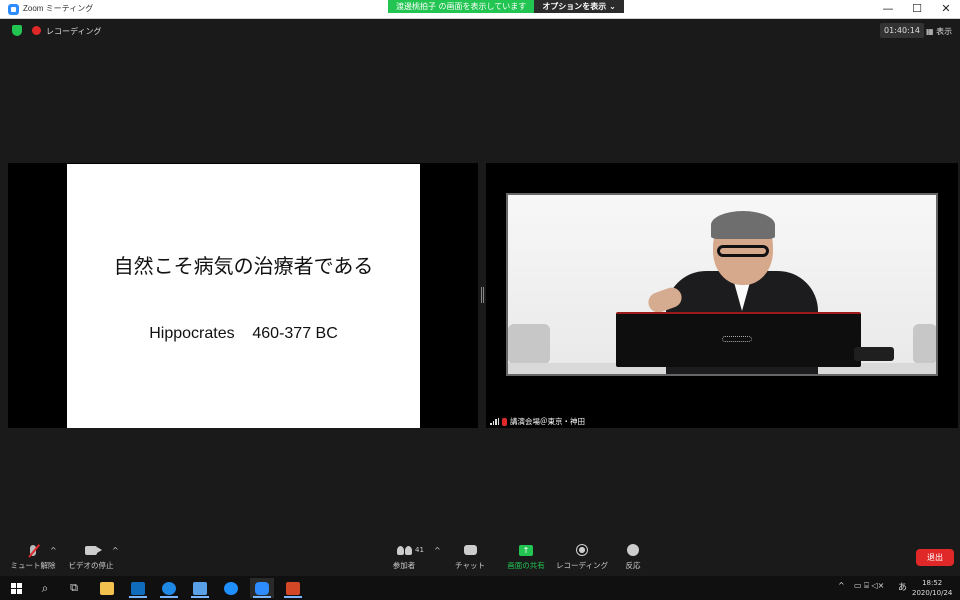  What do you see at coordinates (13, 9) in the screenshot?
I see `zoom-app-icon` at bounding box center [13, 9].